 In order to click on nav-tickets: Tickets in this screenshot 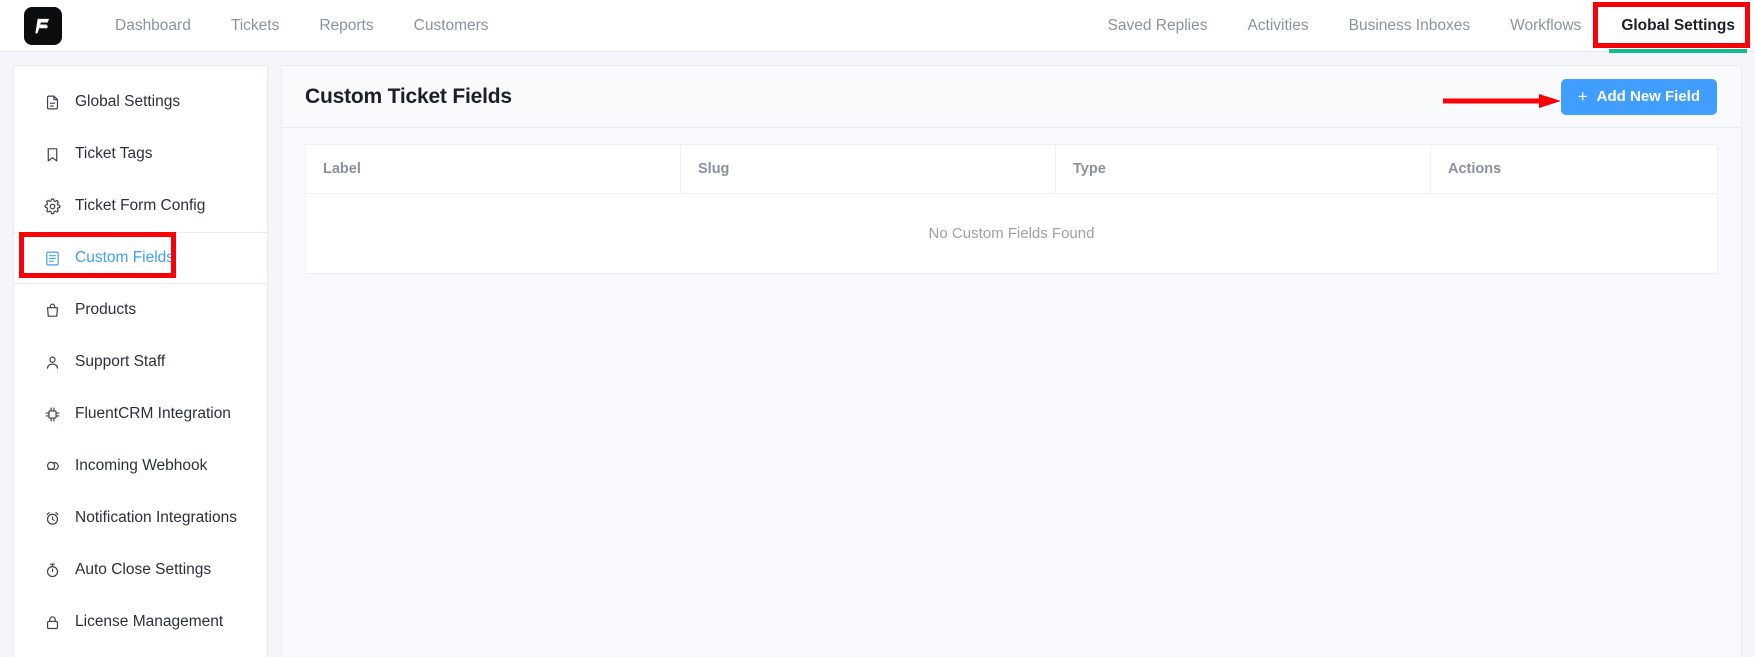, I will do `click(255, 26)`.